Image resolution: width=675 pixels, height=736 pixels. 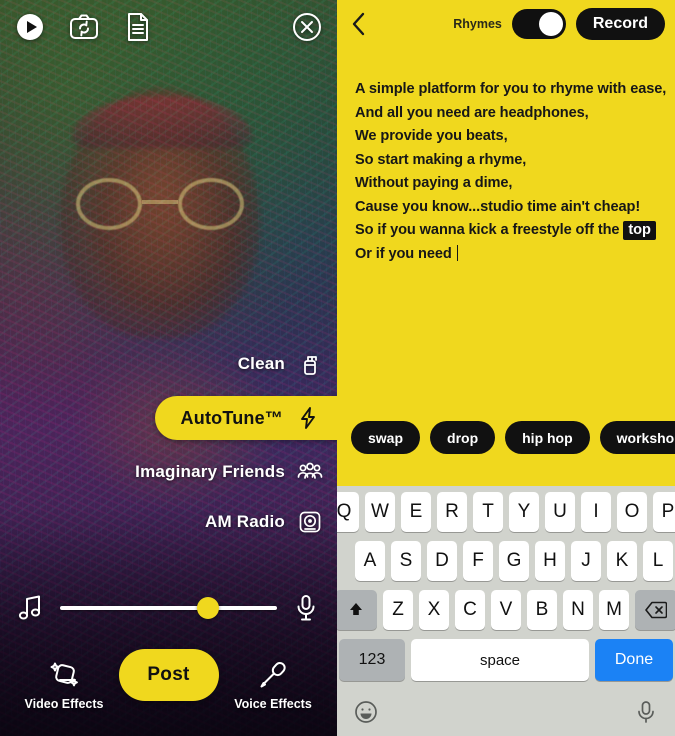 I want to click on rhymes-label: Rhymes, so click(x=477, y=24).